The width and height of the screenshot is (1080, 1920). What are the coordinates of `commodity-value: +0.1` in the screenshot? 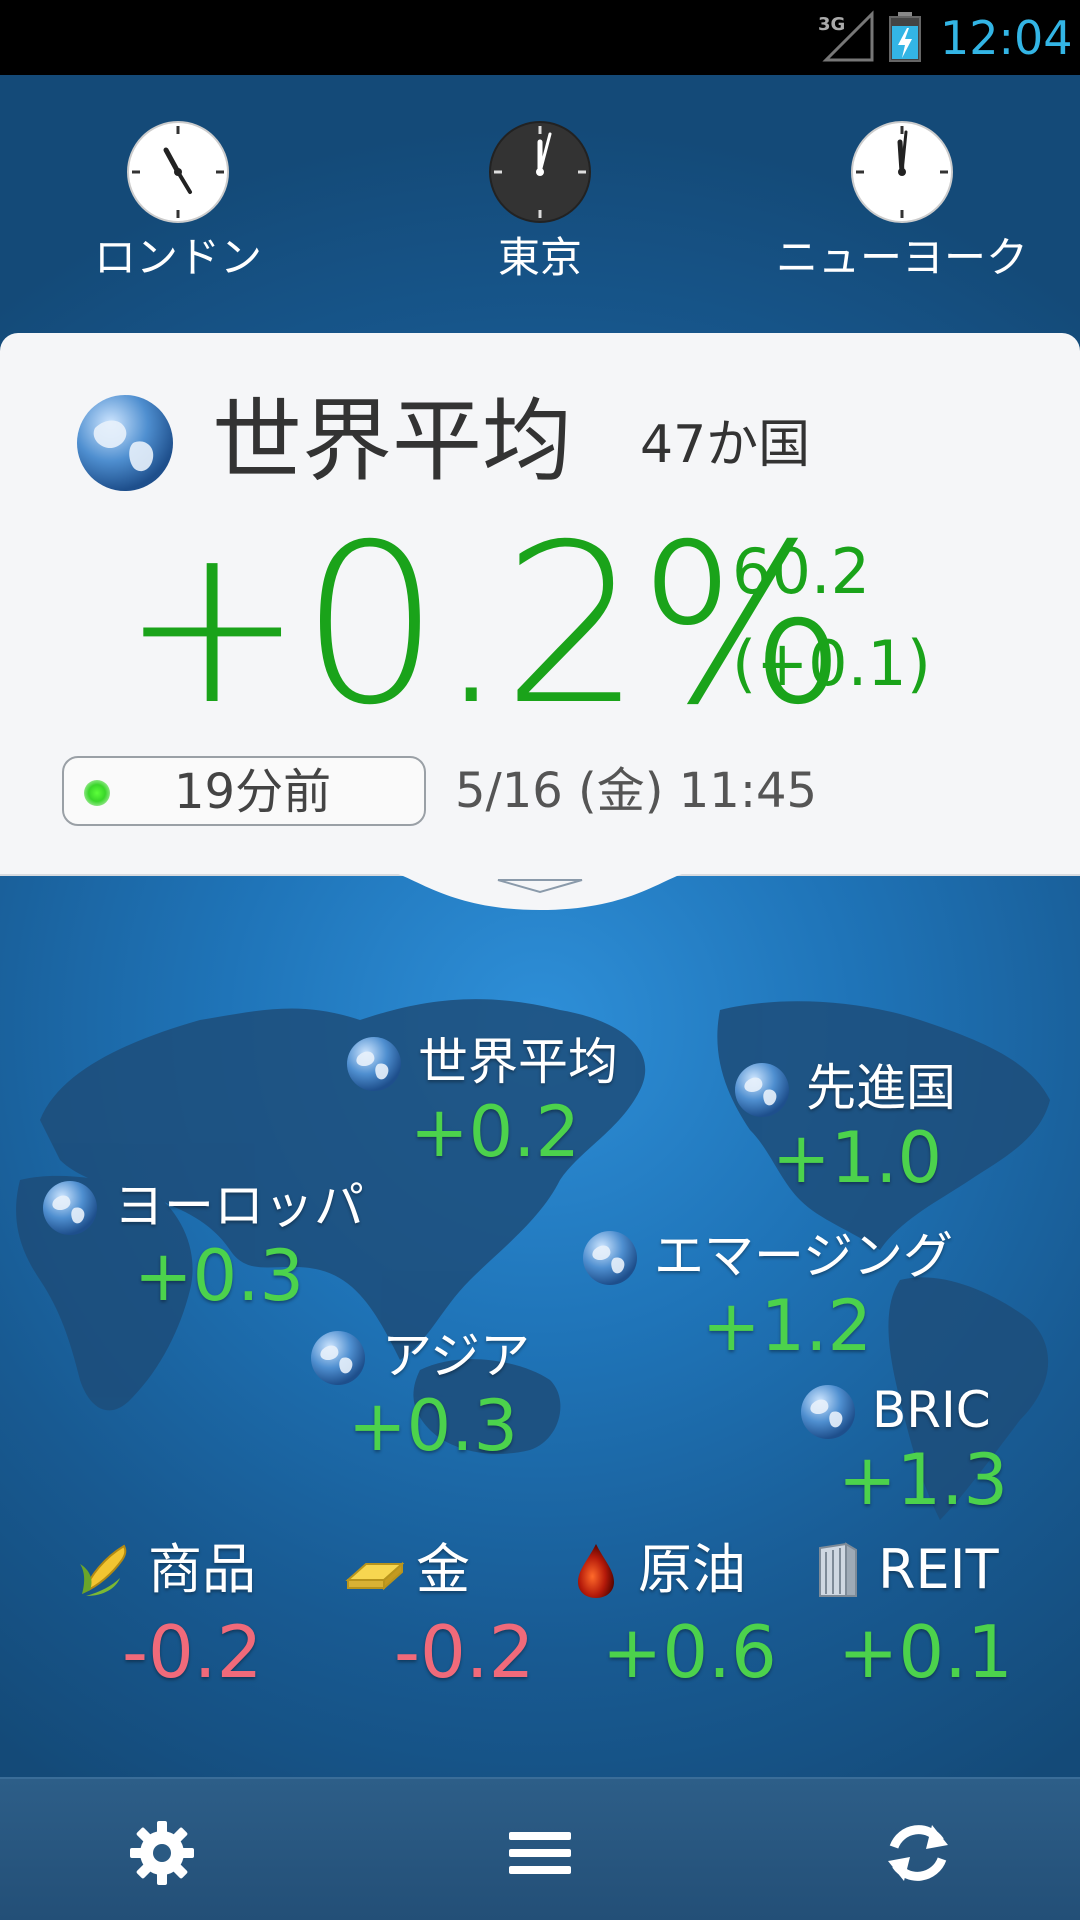 It's located at (925, 1652).